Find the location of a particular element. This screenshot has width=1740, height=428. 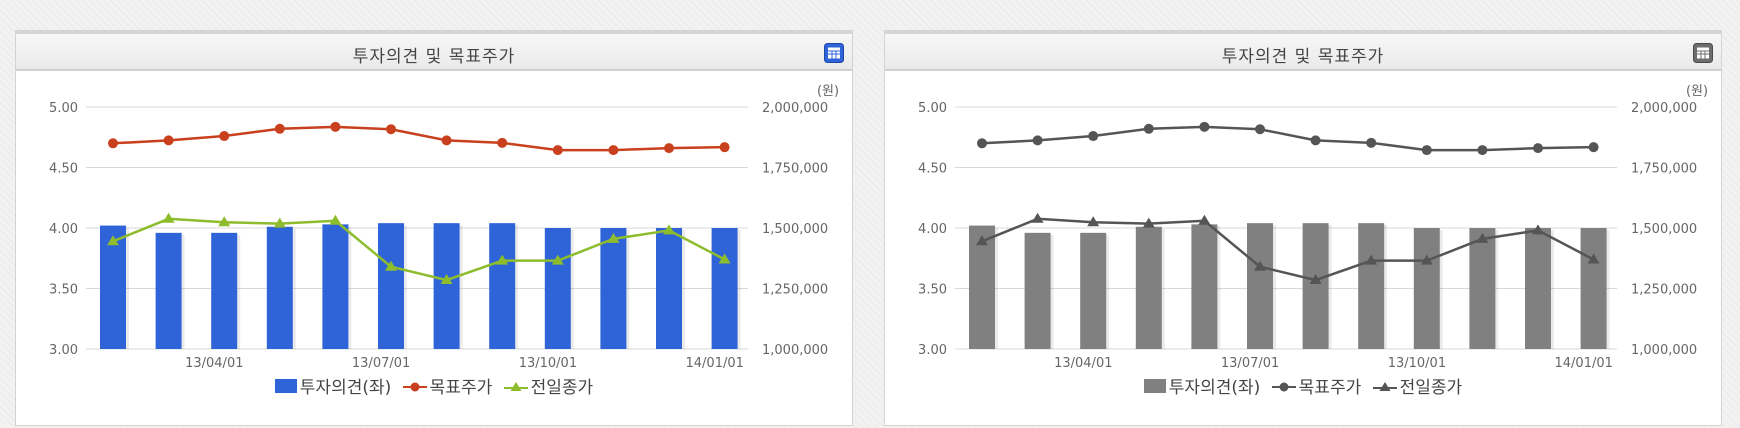

y-tick-left: 5.00 is located at coordinates (932, 108).